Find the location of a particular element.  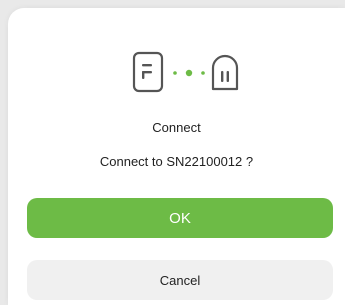

dialog-message: Connect to SN22100012 ? is located at coordinates (176, 161).